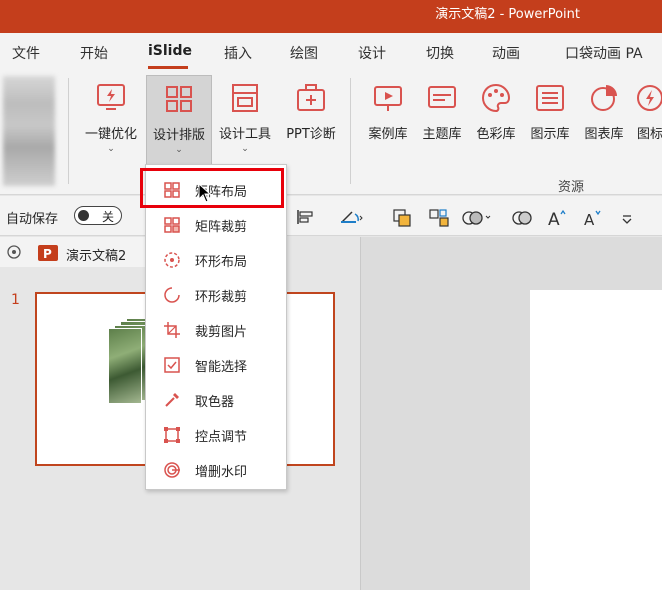 This screenshot has width=662, height=590. I want to click on icon-library-label: 图标, so click(649, 134).